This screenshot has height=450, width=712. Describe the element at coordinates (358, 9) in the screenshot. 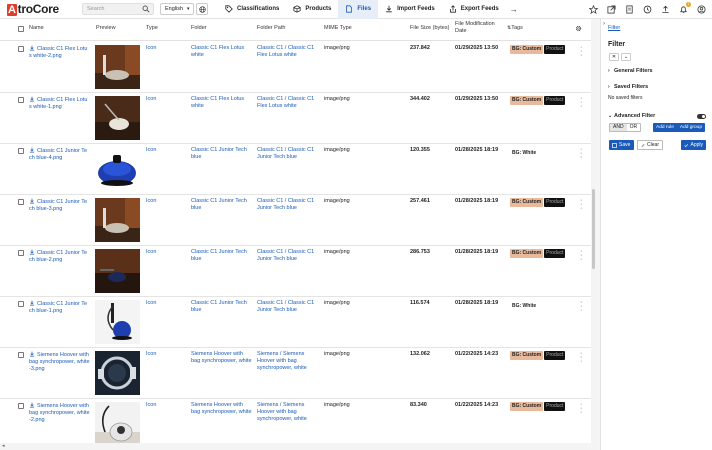

I see `nav-item-files: Files` at that location.